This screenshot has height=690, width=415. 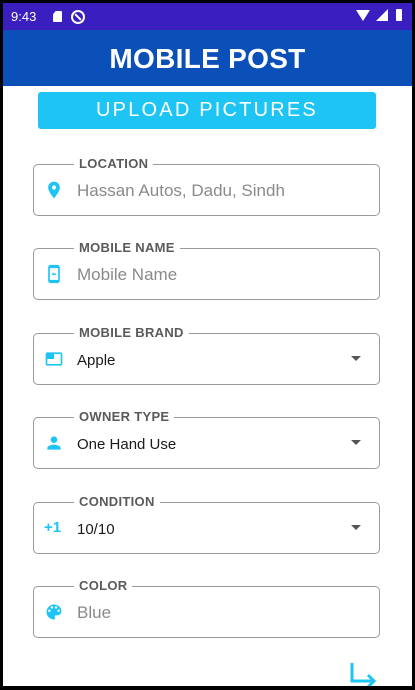 What do you see at coordinates (96, 360) in the screenshot?
I see `mobile-brand-value: Apple` at bounding box center [96, 360].